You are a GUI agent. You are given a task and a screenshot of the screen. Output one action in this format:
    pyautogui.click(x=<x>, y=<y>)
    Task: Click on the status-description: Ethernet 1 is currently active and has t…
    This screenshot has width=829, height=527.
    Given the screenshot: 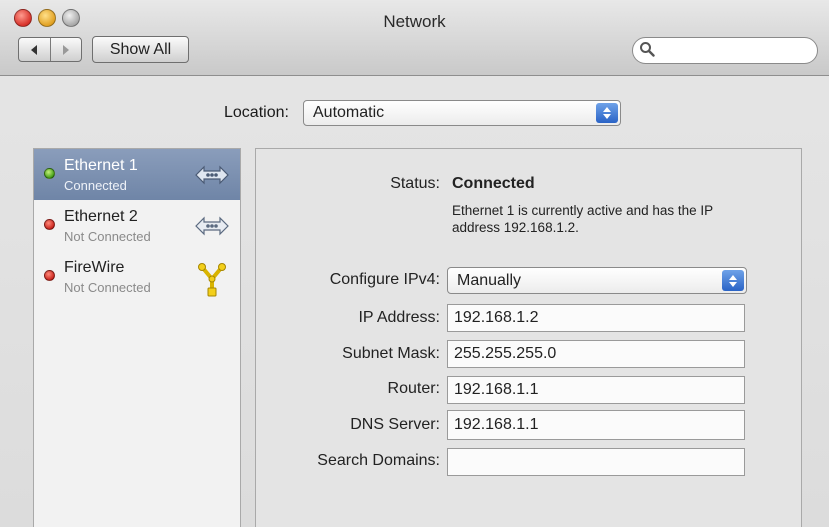 What is the action you would take?
    pyautogui.click(x=582, y=219)
    